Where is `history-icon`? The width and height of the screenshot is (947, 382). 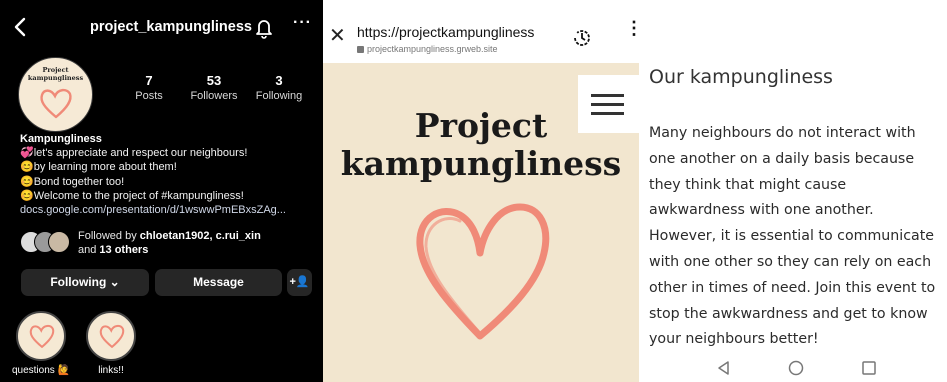
history-icon is located at coordinates (582, 38).